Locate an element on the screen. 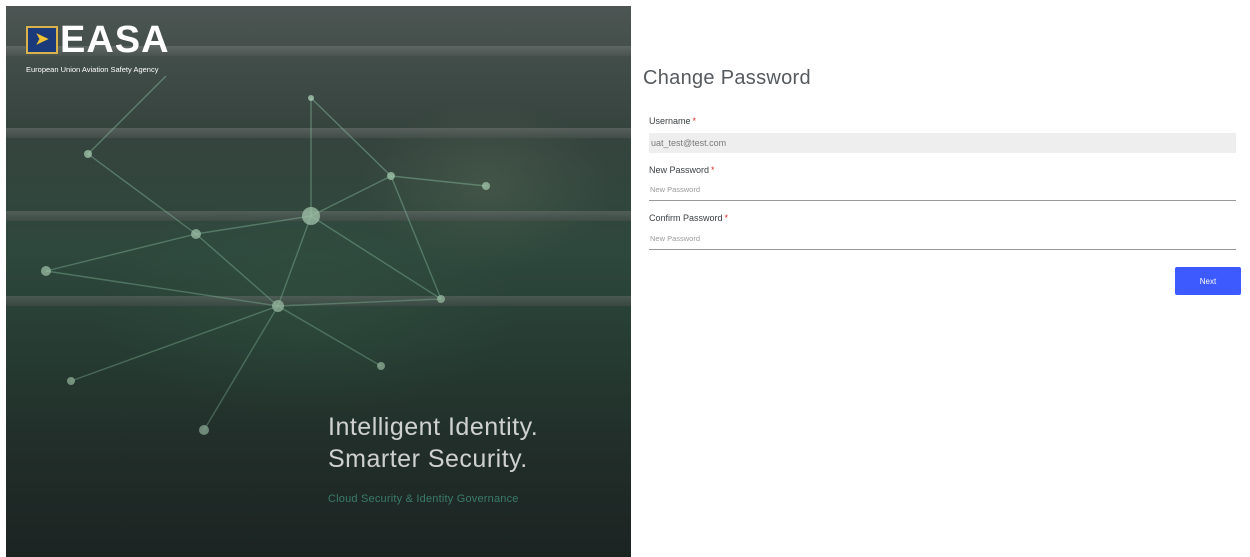 This screenshot has width=1250, height=557. new-password-input is located at coordinates (942, 190).